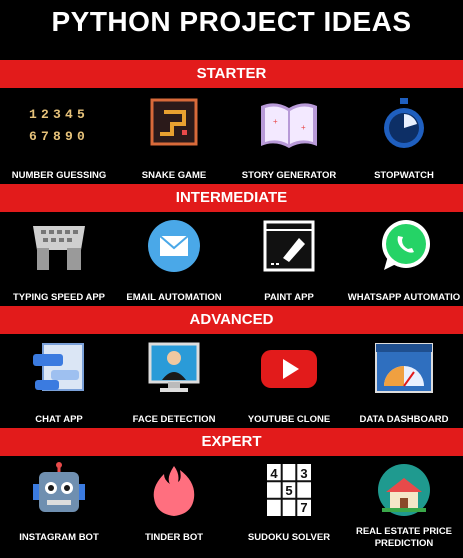 This screenshot has width=463, height=558. I want to click on project-label: INSTAGRAM BOT, so click(59, 537).